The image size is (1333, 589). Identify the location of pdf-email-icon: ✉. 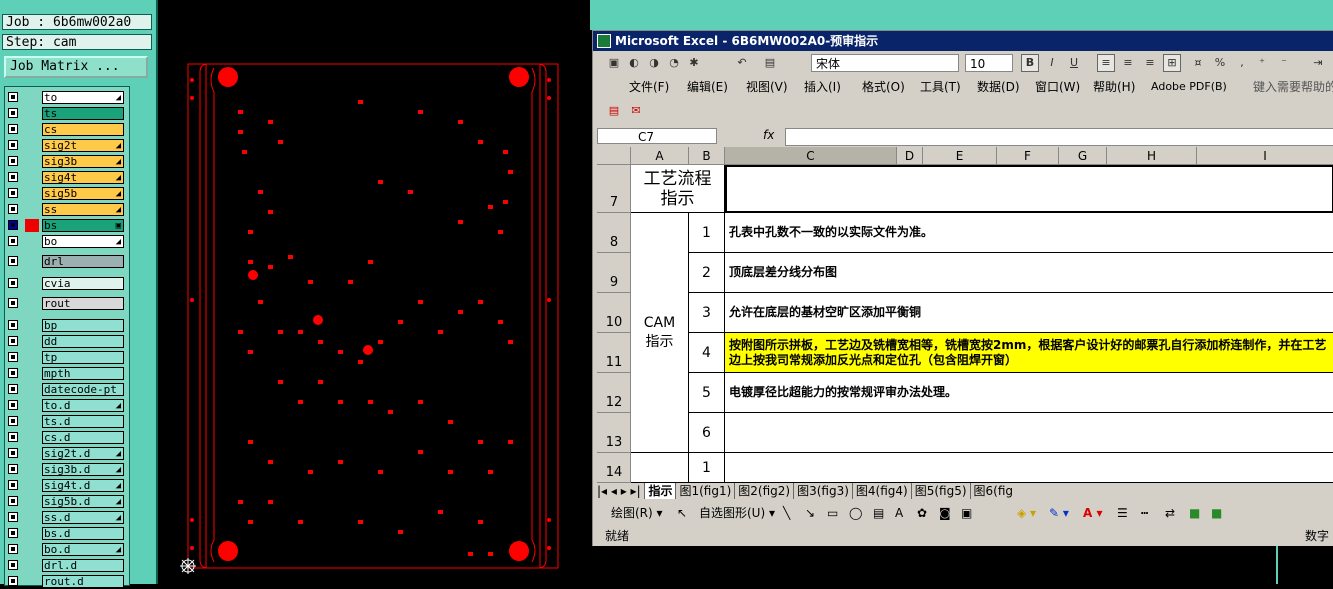
(636, 111).